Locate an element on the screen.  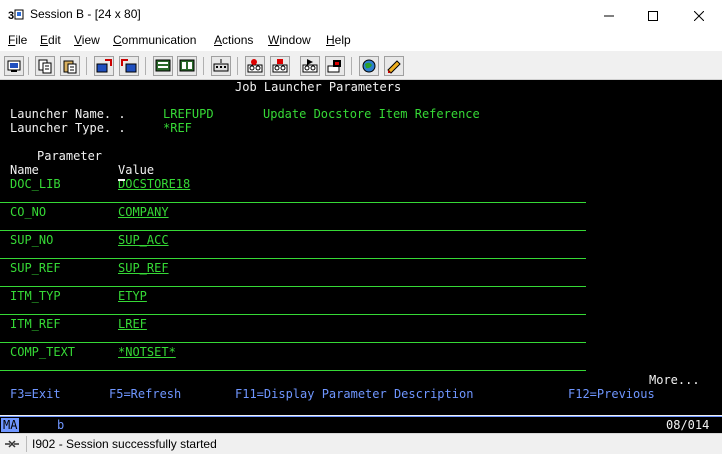
copy-icon is located at coordinates (45, 66).